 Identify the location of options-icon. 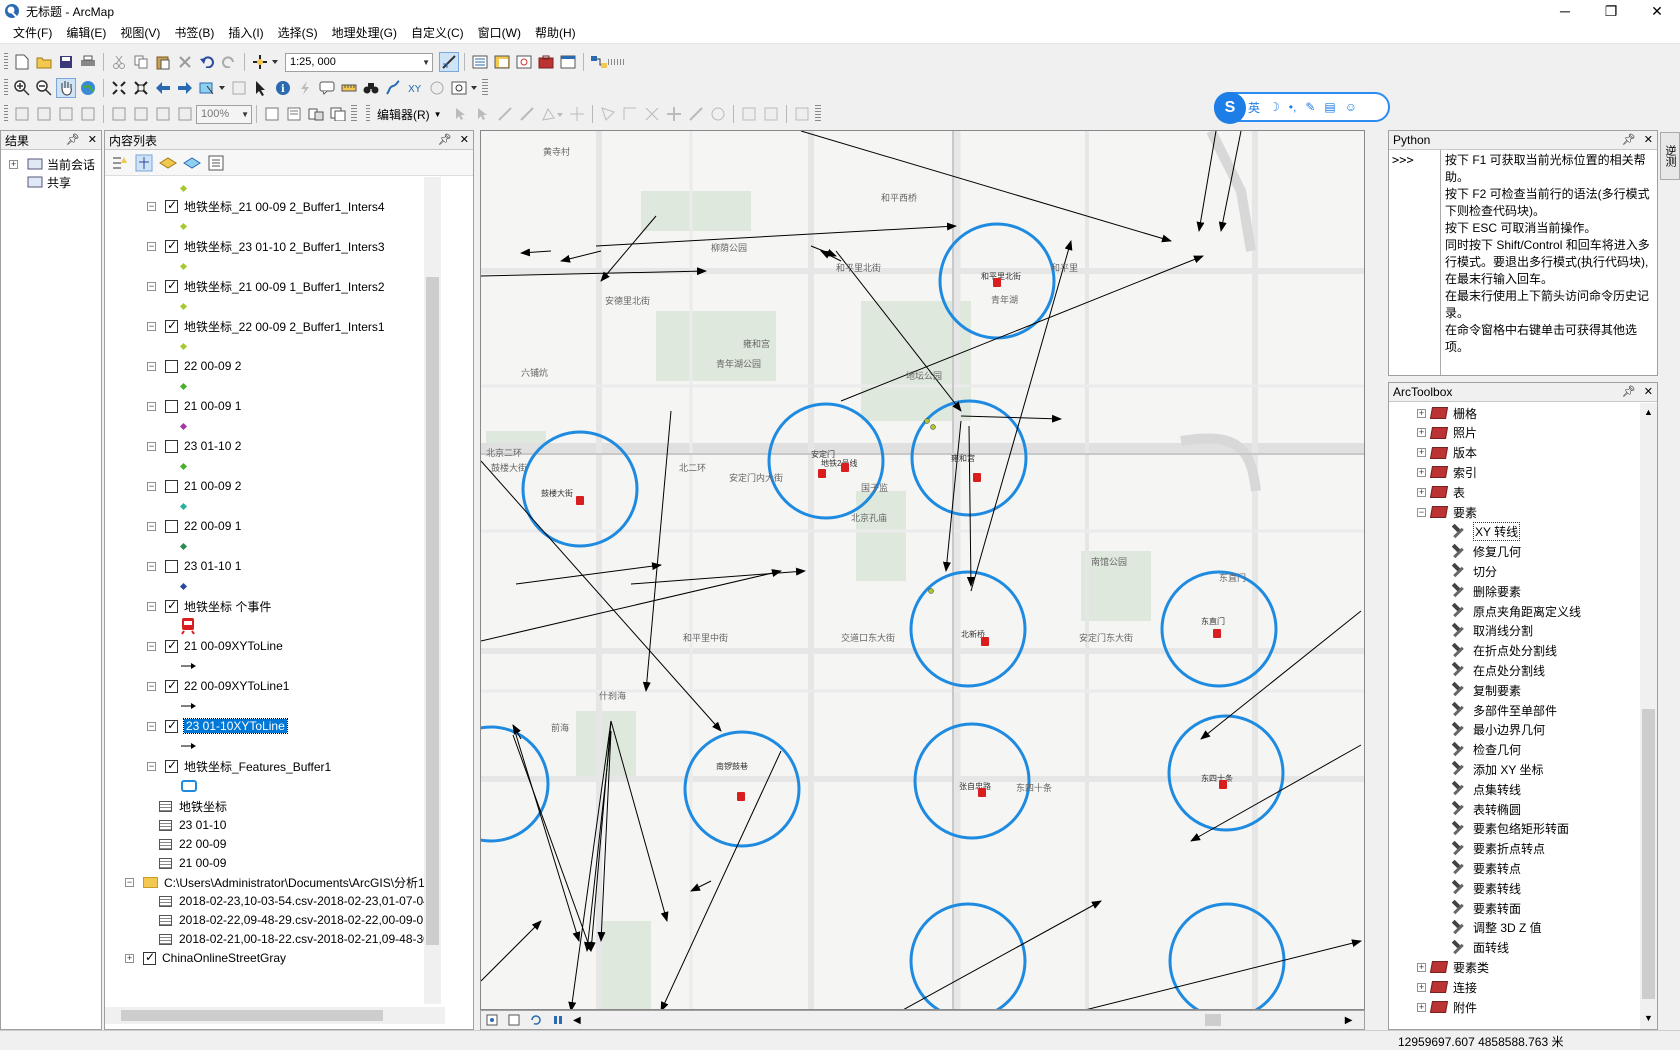
(216, 163).